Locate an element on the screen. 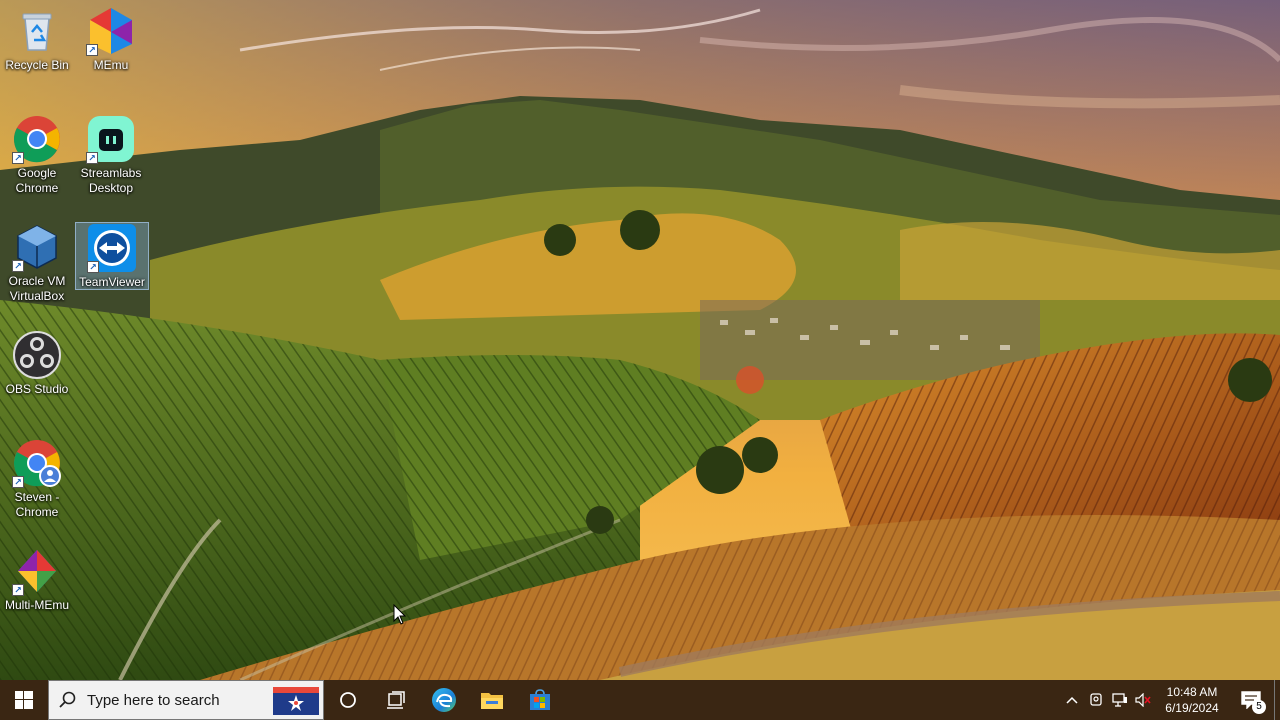  edge-icon is located at coordinates (444, 700).